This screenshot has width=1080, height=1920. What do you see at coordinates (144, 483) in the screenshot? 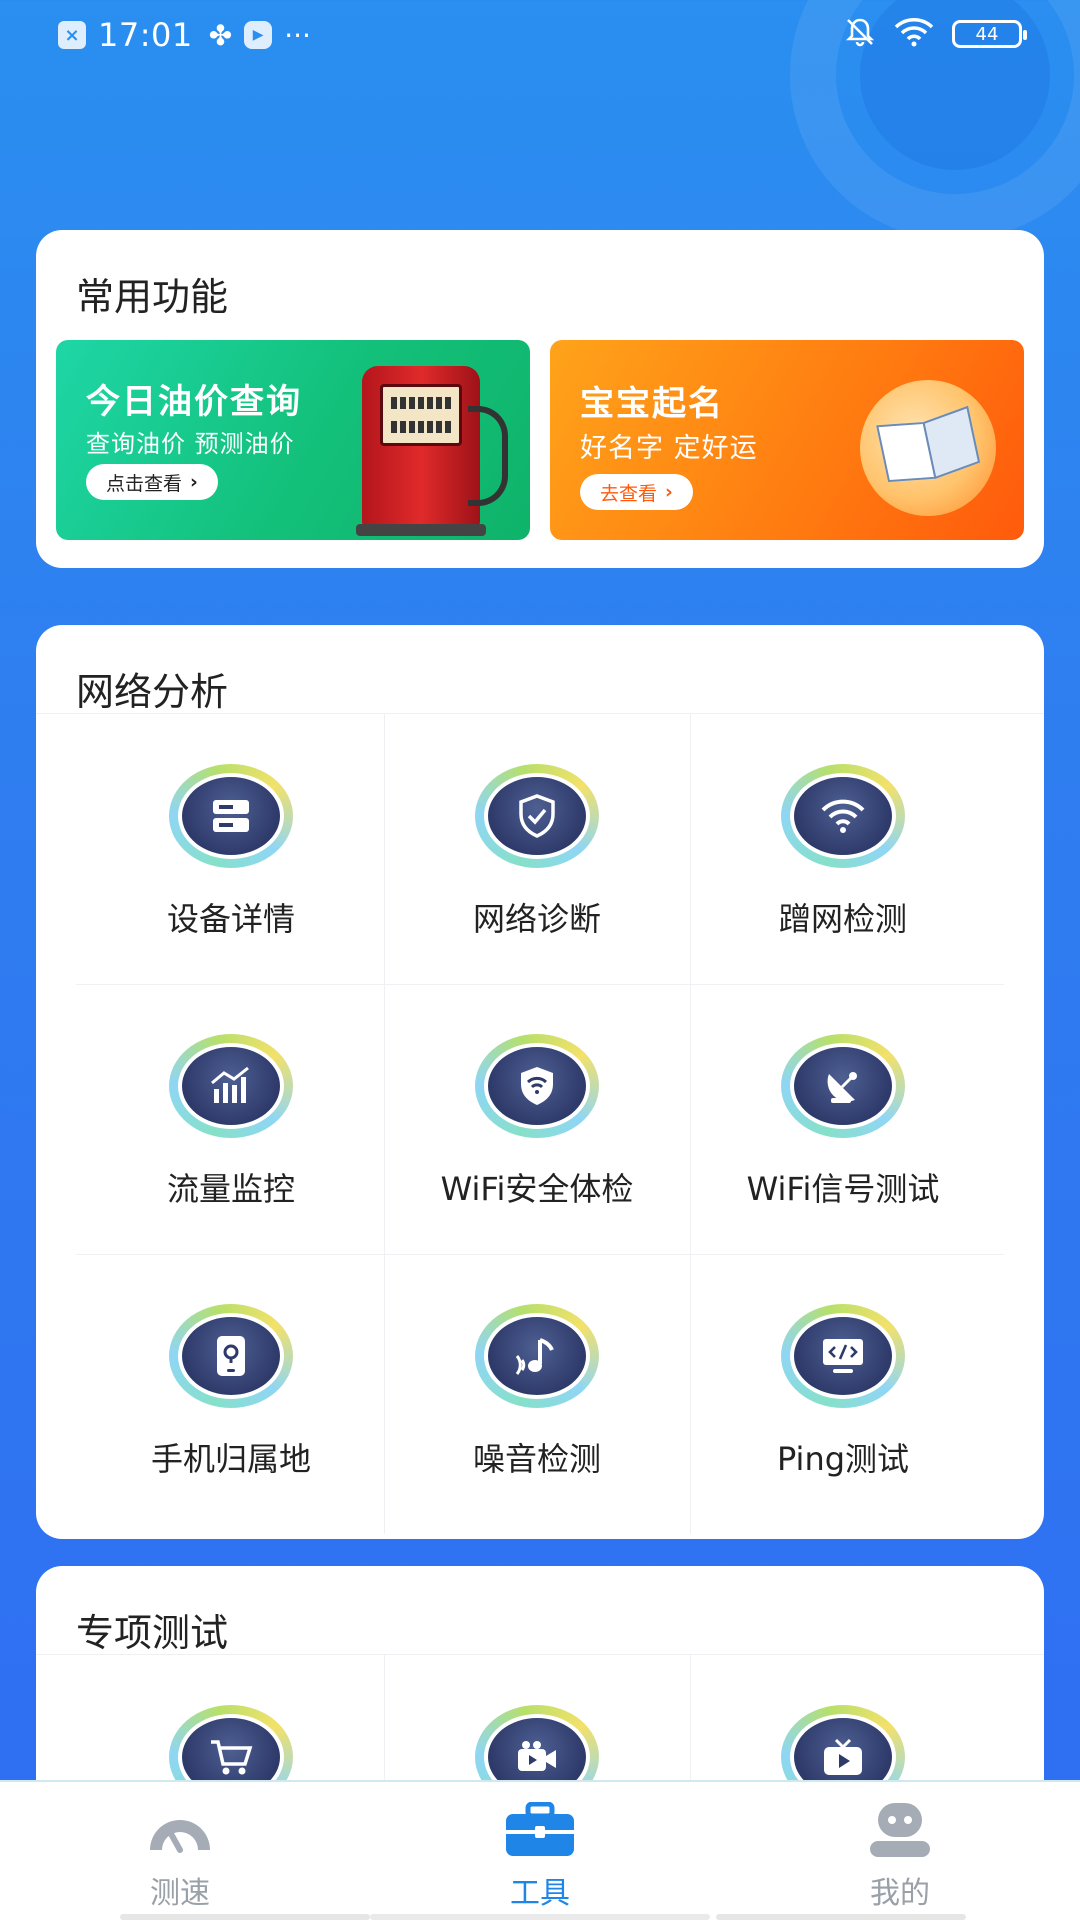
I see `oil-view-button-label: 点击查看` at bounding box center [144, 483].